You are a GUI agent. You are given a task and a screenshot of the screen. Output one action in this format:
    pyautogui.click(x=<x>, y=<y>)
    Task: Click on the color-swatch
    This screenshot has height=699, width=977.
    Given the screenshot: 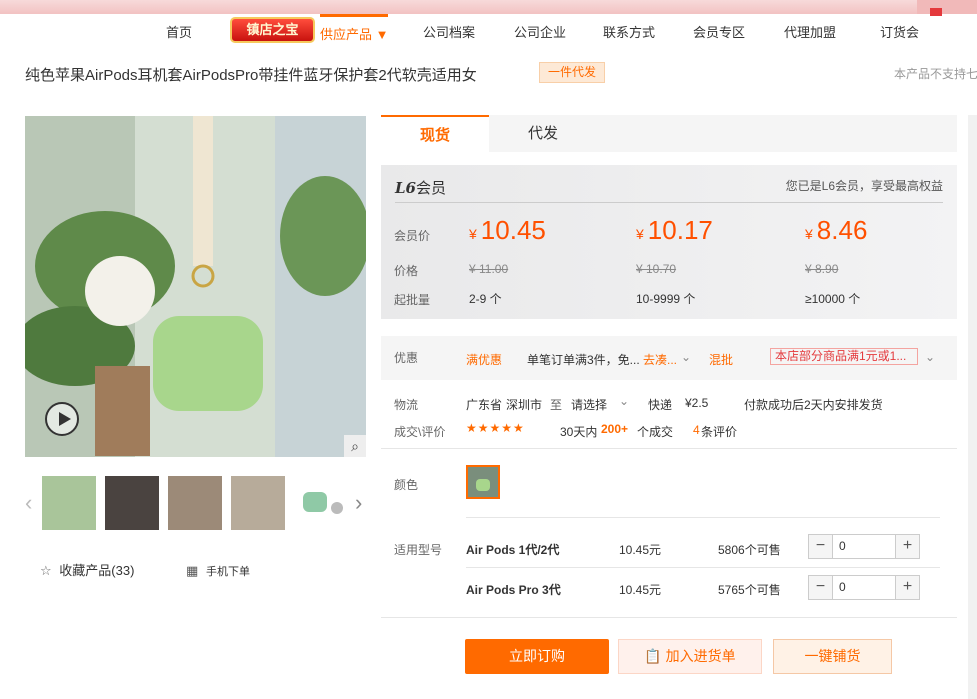 What is the action you would take?
    pyautogui.click(x=483, y=482)
    